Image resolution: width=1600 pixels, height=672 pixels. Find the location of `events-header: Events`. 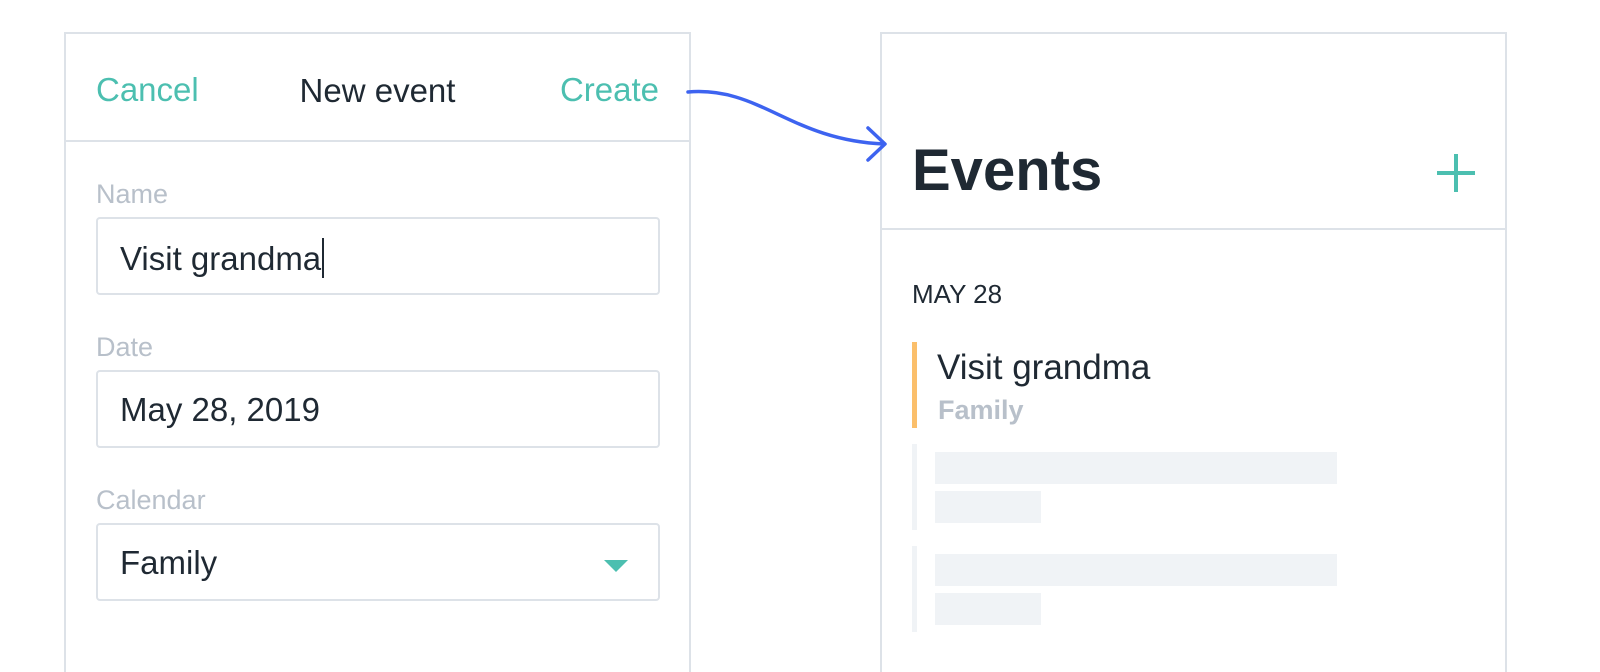

events-header: Events is located at coordinates (1193, 132).